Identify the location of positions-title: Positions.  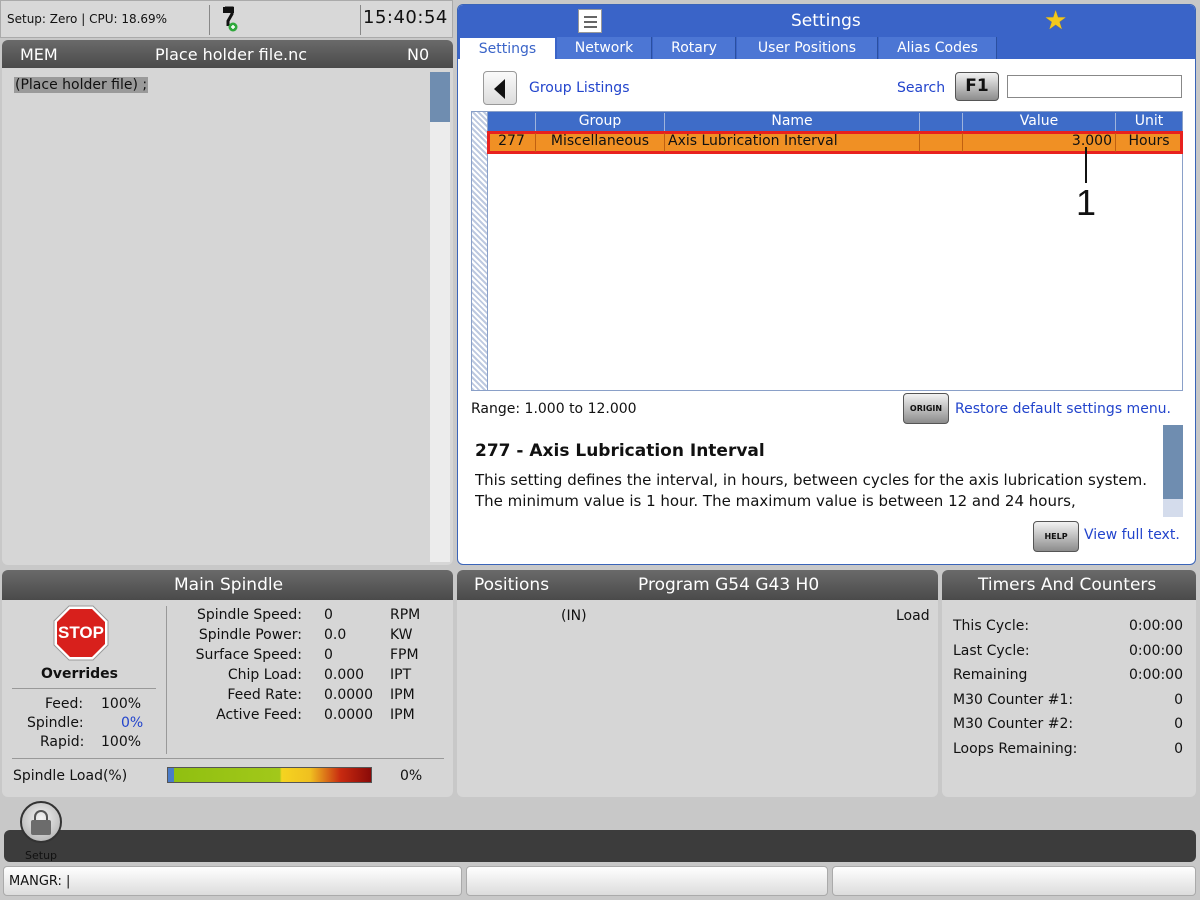
(512, 585).